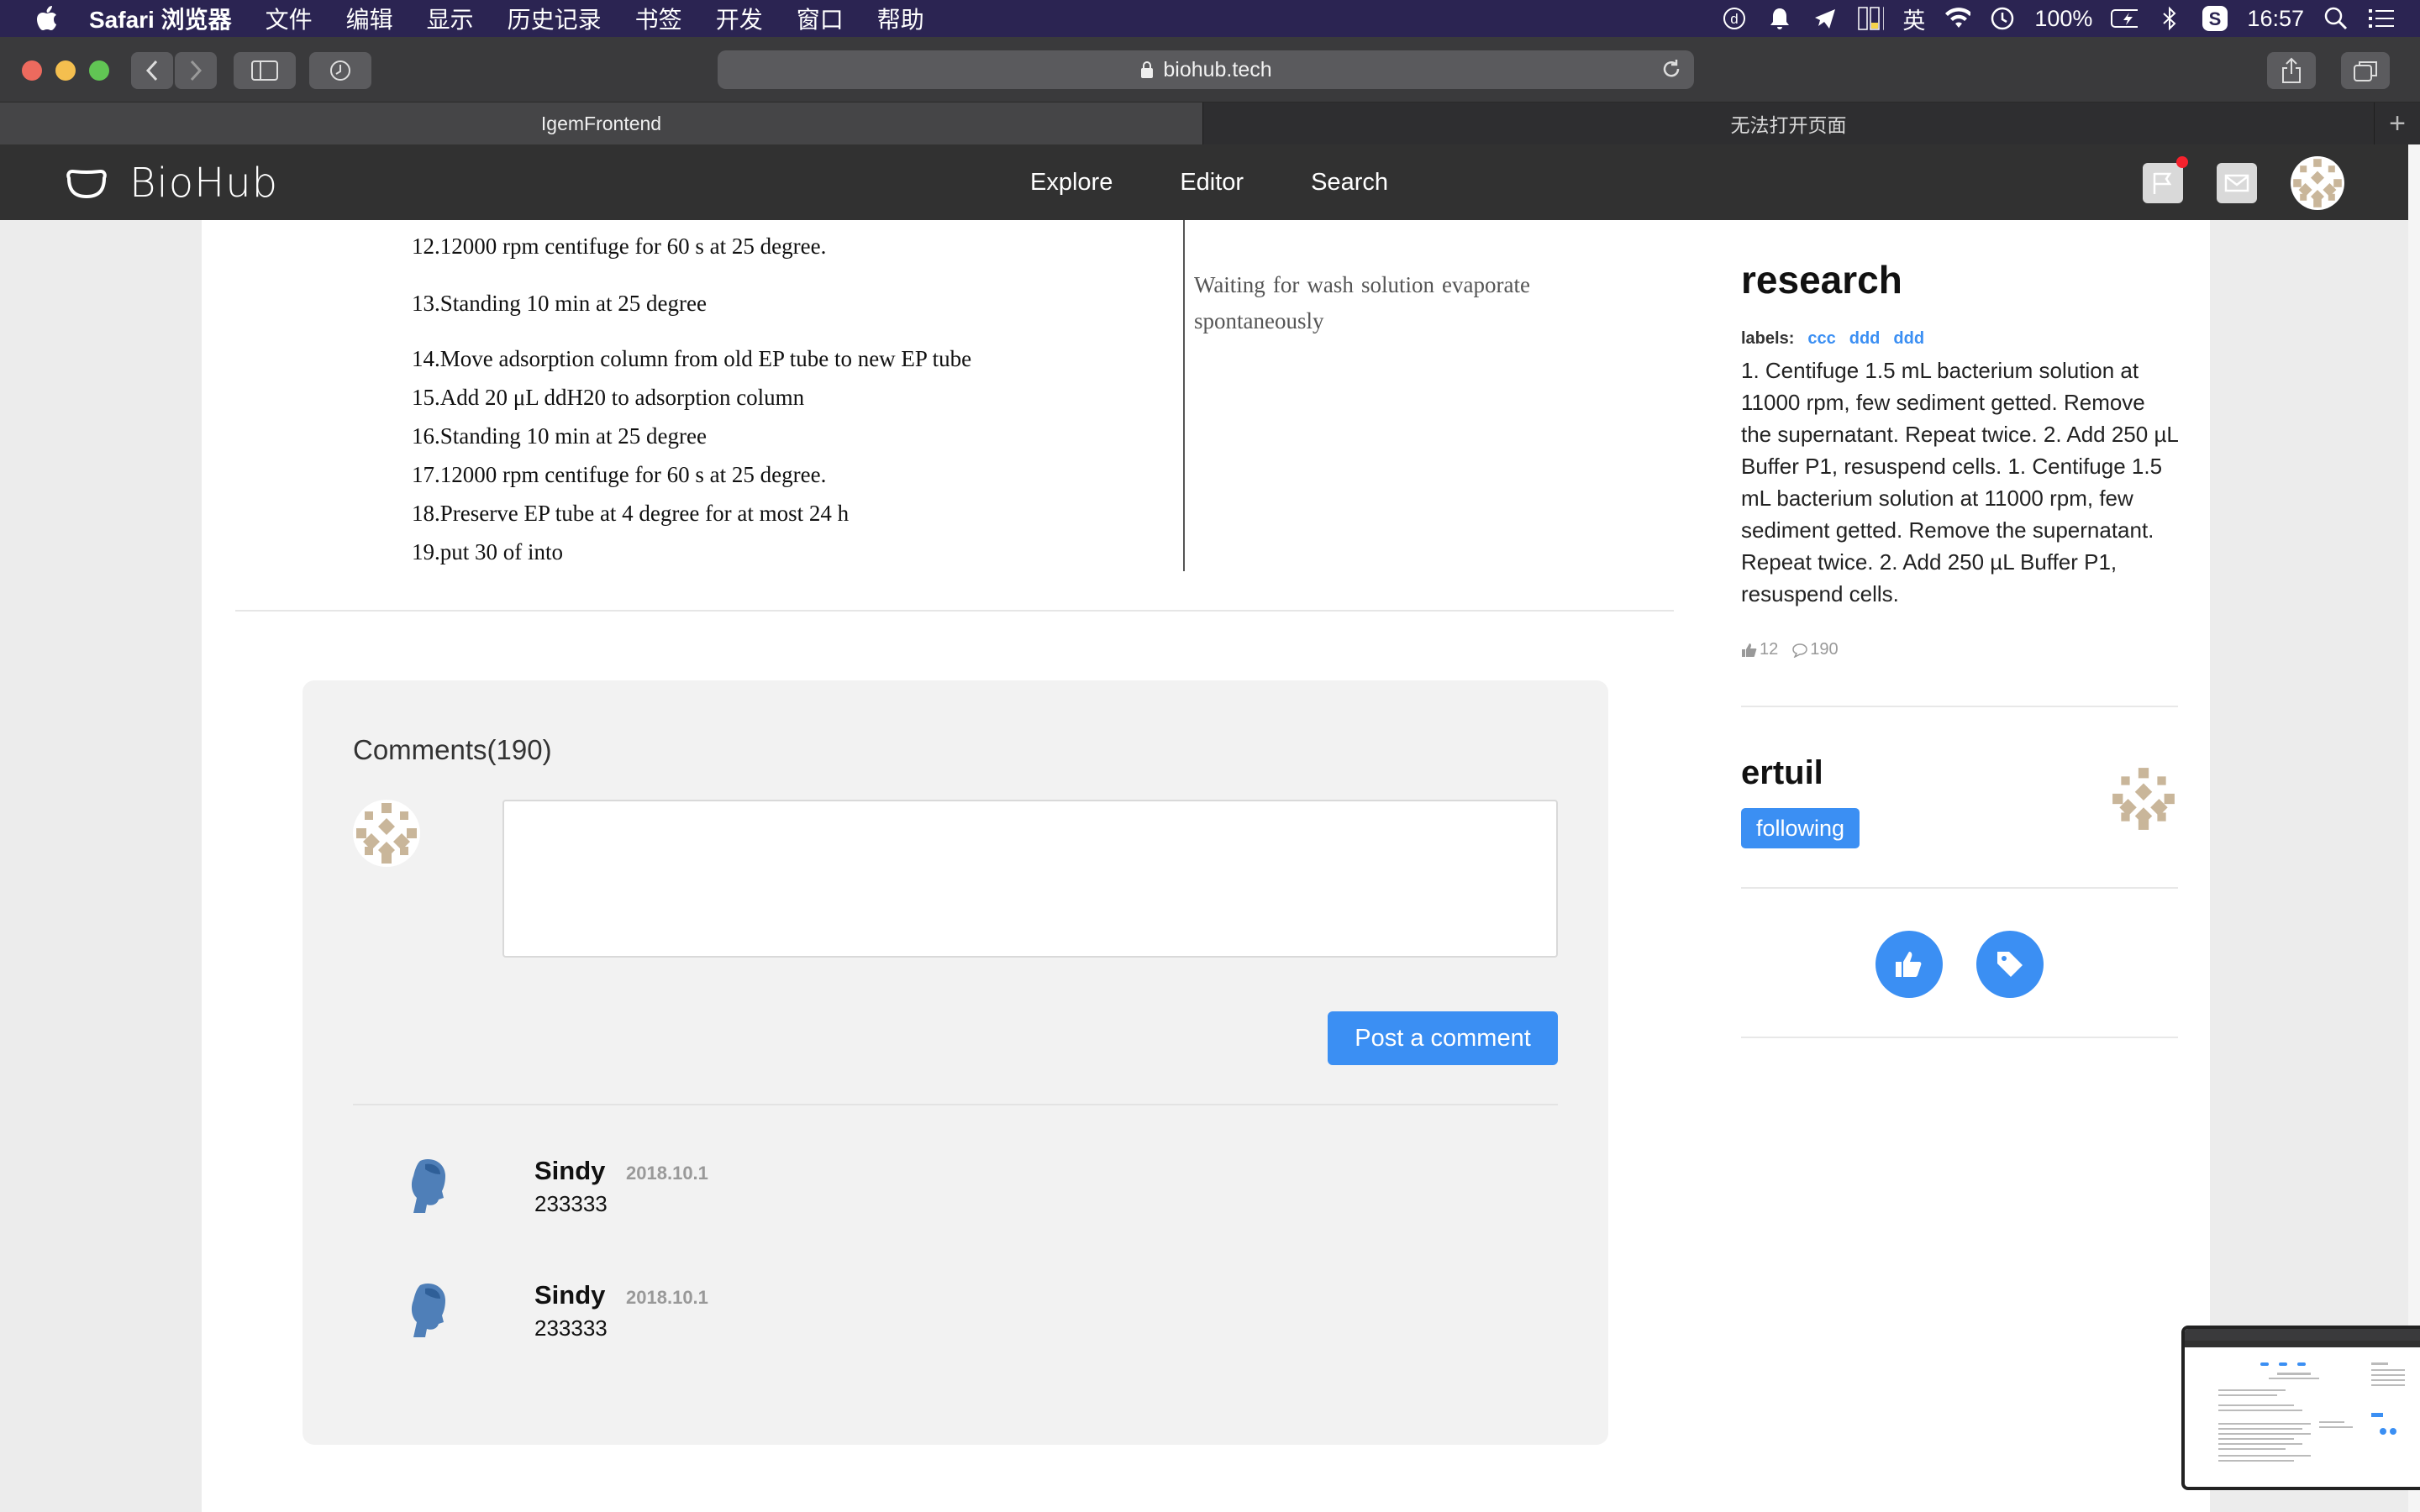 This screenshot has width=2420, height=1512. Describe the element at coordinates (1671, 72) in the screenshot. I see `reload-icon` at that location.